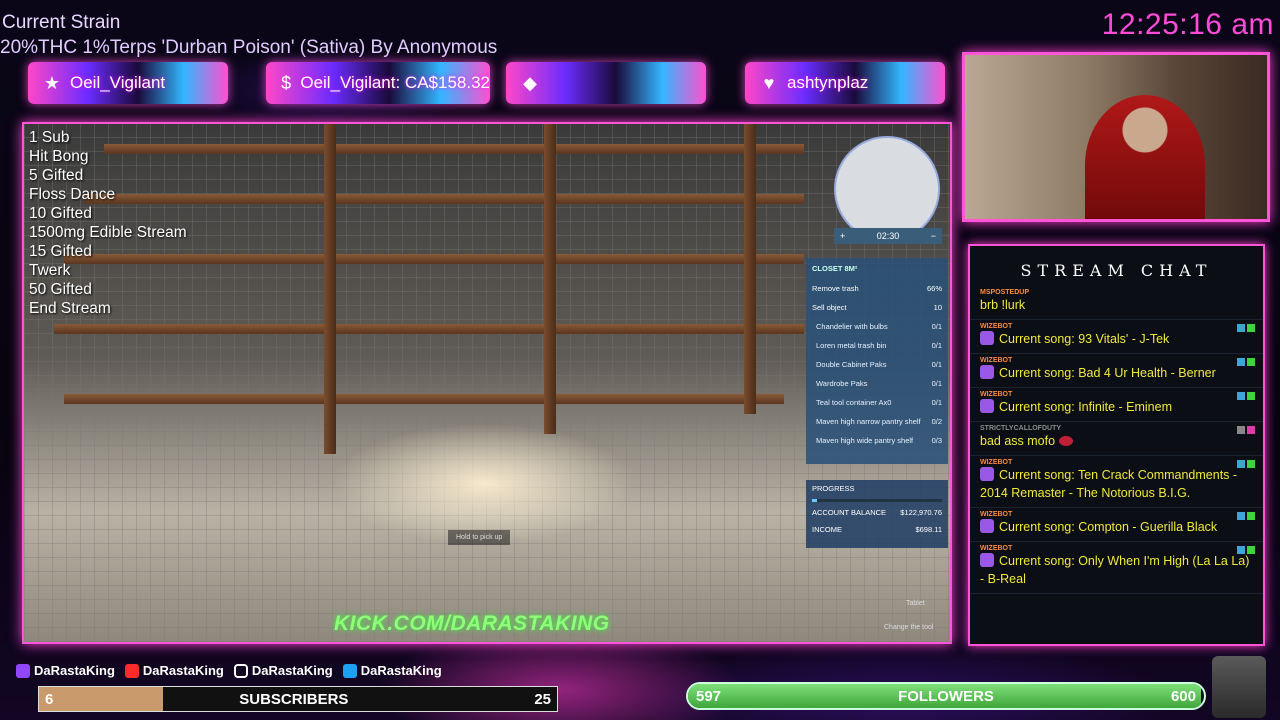 This screenshot has width=1280, height=720. I want to click on task-row: Maven high wide pantry shelf 0/3, so click(879, 440).